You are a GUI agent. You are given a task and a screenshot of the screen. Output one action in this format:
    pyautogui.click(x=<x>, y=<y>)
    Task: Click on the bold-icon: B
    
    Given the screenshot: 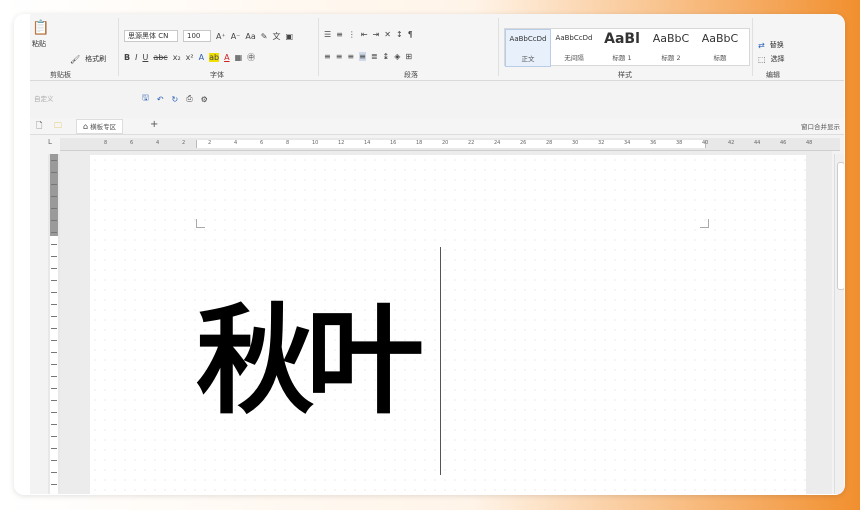 What is the action you would take?
    pyautogui.click(x=127, y=57)
    